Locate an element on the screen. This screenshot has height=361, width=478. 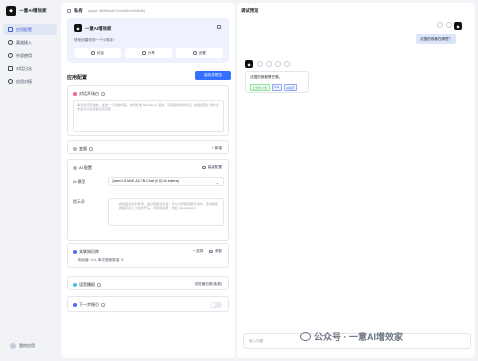
sidebar-item-label: 渠道接入 is located at coordinates (24, 42).